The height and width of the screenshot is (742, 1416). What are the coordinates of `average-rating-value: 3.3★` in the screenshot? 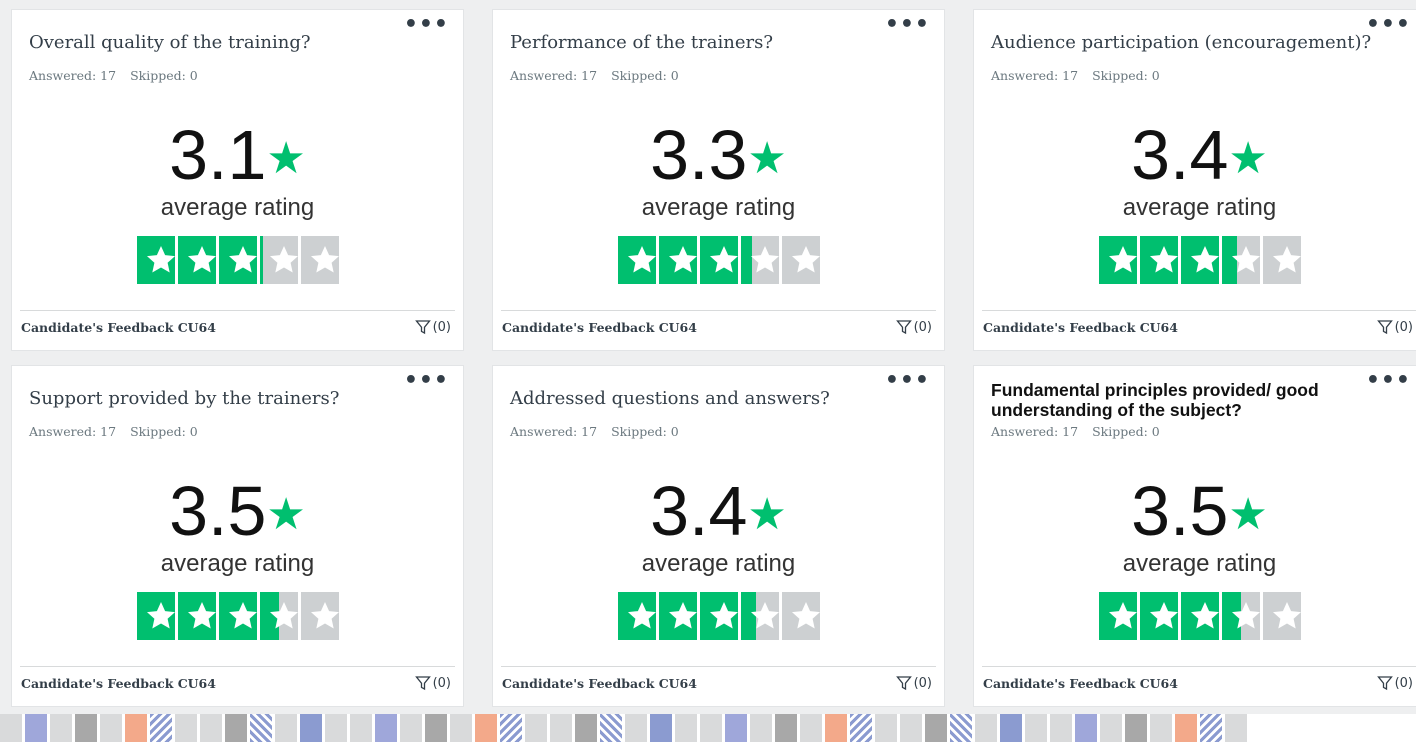 It's located at (718, 157).